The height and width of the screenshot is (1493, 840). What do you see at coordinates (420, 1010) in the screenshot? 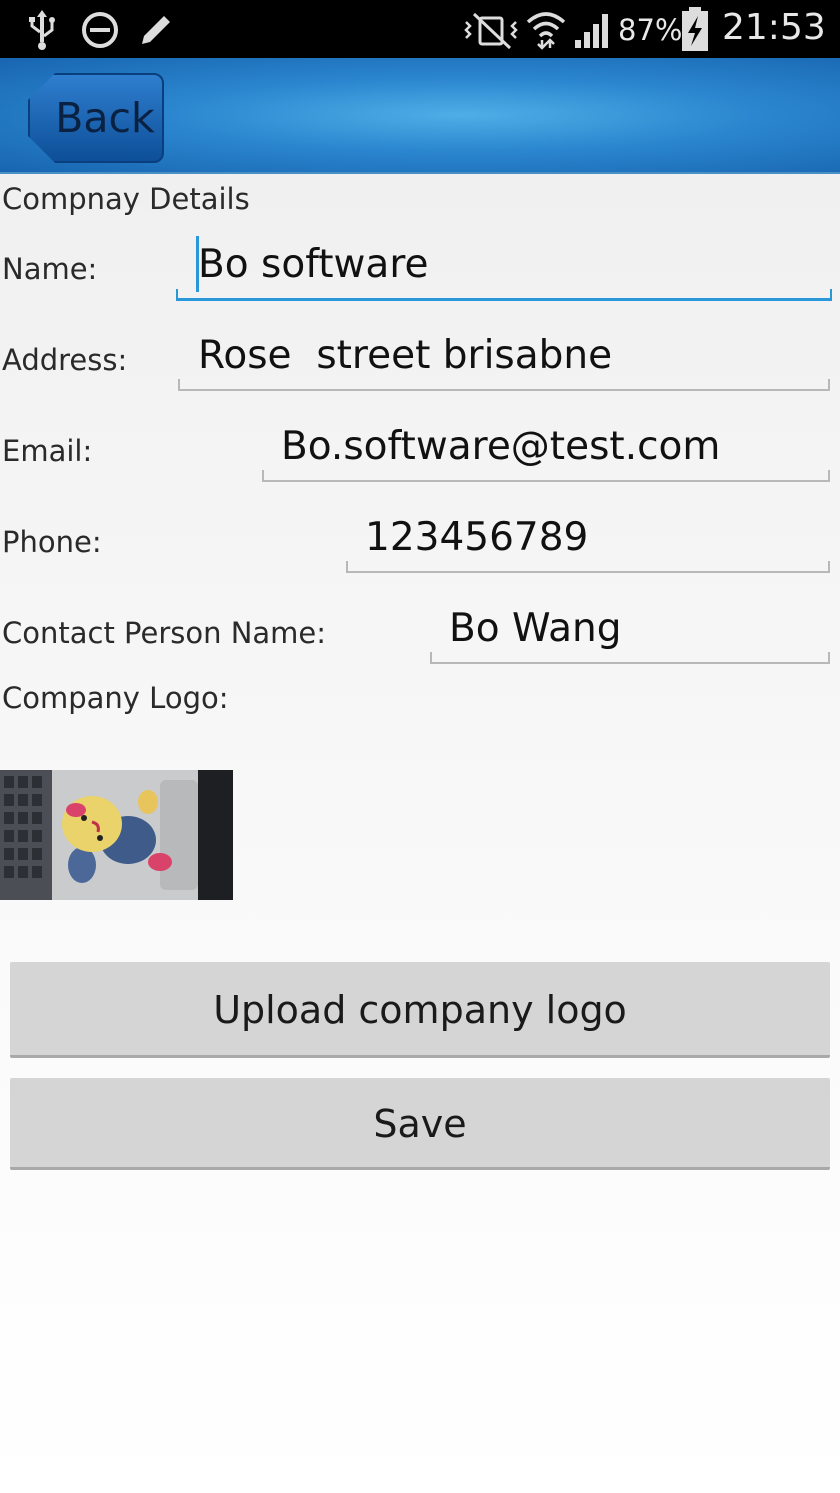
I see `upload-logo-button: Upload company logo` at bounding box center [420, 1010].